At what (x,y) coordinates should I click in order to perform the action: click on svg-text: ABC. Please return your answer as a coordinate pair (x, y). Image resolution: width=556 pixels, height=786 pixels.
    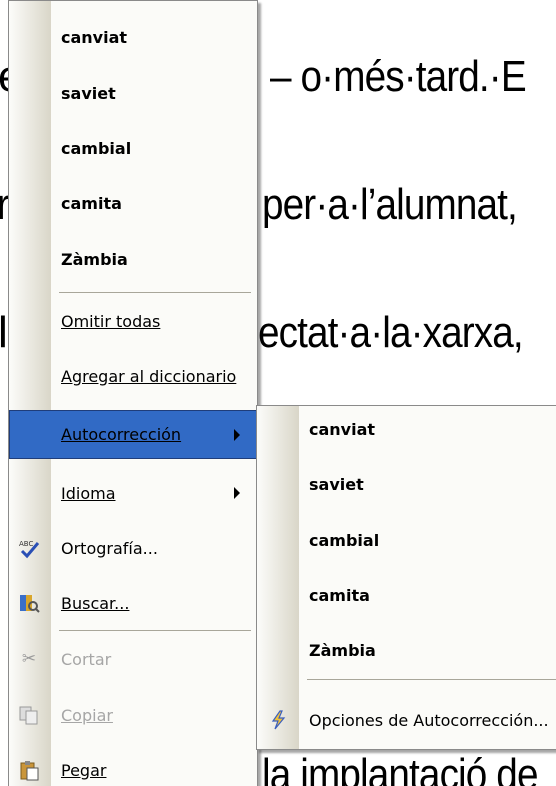
    Looking at the image, I should click on (26, 544).